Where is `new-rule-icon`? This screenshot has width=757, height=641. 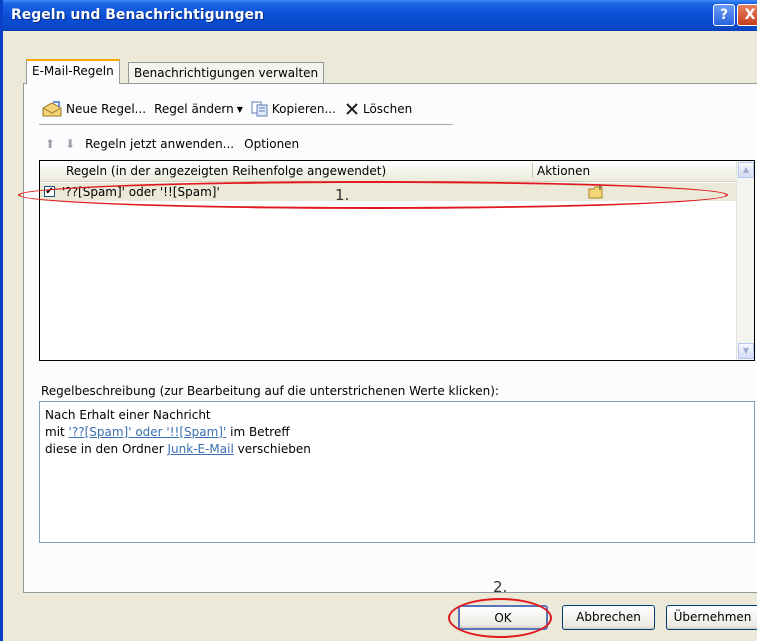 new-rule-icon is located at coordinates (52, 109).